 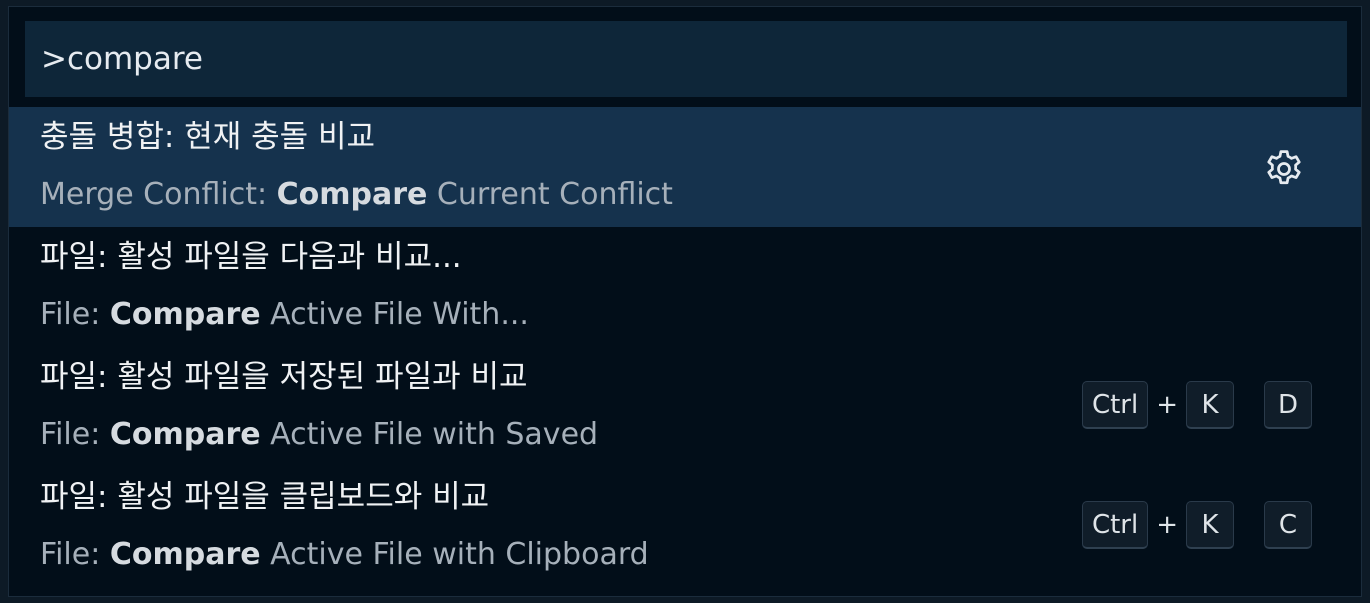 I want to click on gear-icon, so click(x=1284, y=169).